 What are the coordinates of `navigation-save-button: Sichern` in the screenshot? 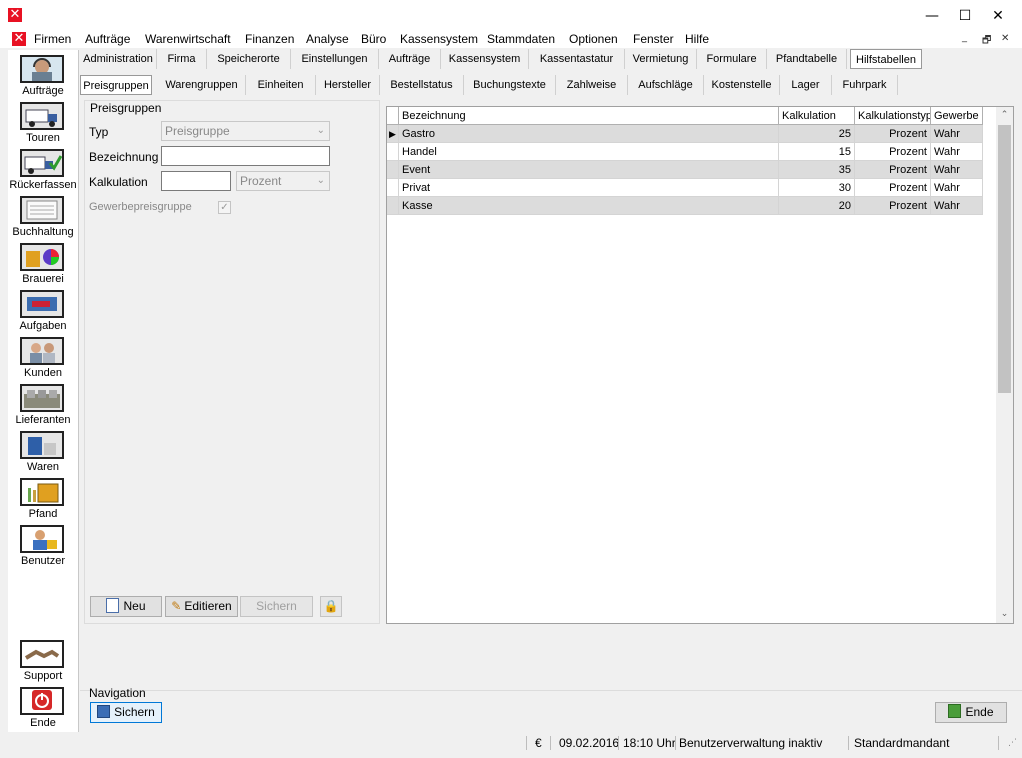 It's located at (126, 712).